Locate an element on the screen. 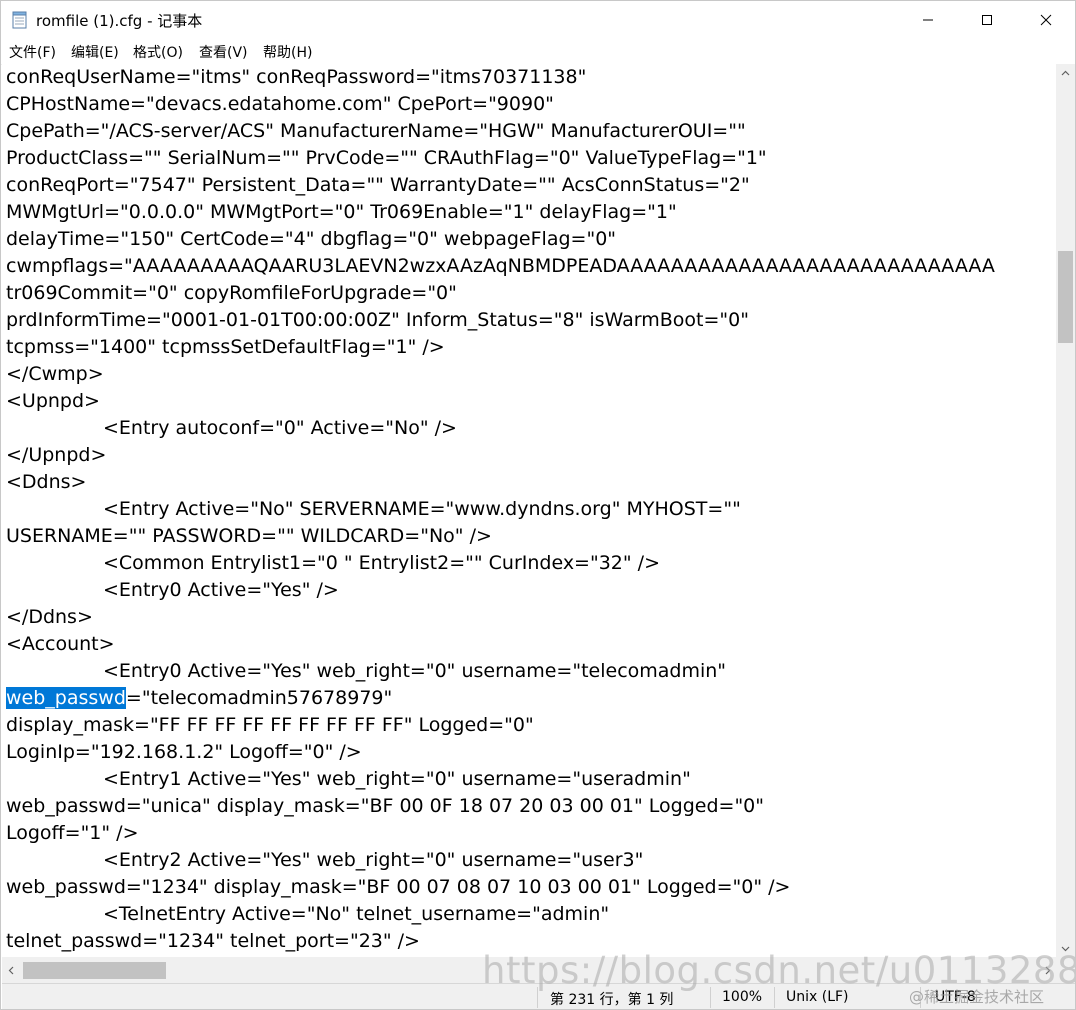 The width and height of the screenshot is (1076, 1010). text-line: USERNAME="" PASSWORD="" WILDCARD="No" /> is located at coordinates (249, 536).